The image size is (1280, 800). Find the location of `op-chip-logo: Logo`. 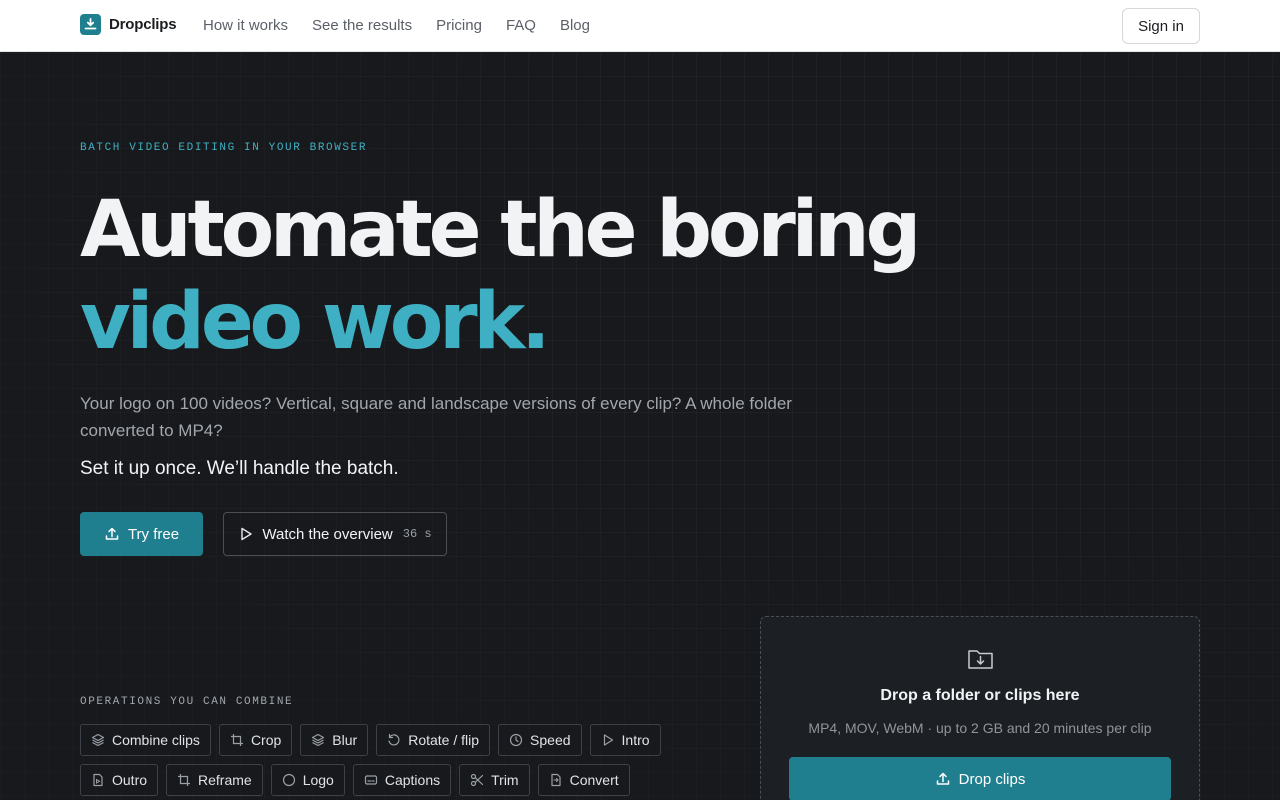

op-chip-logo: Logo is located at coordinates (307, 780).